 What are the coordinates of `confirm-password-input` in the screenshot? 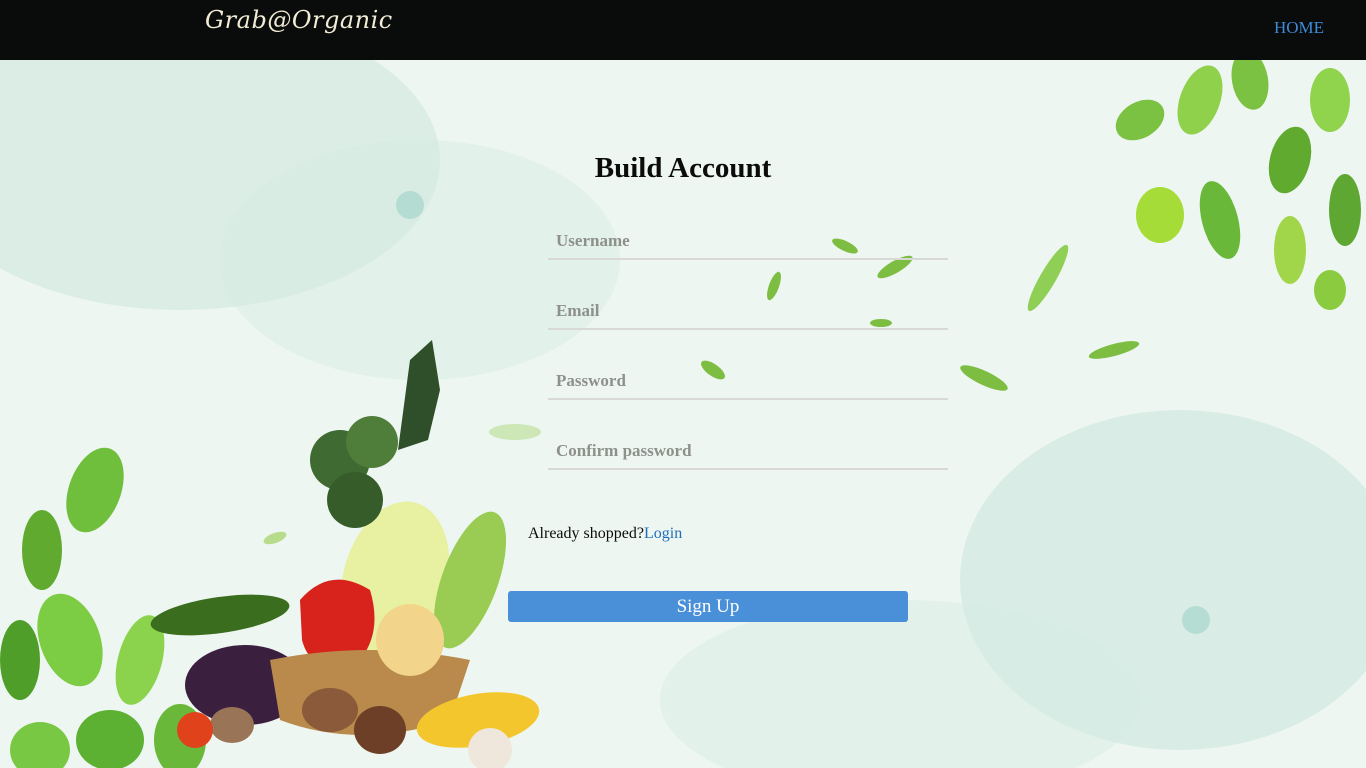 It's located at (748, 452).